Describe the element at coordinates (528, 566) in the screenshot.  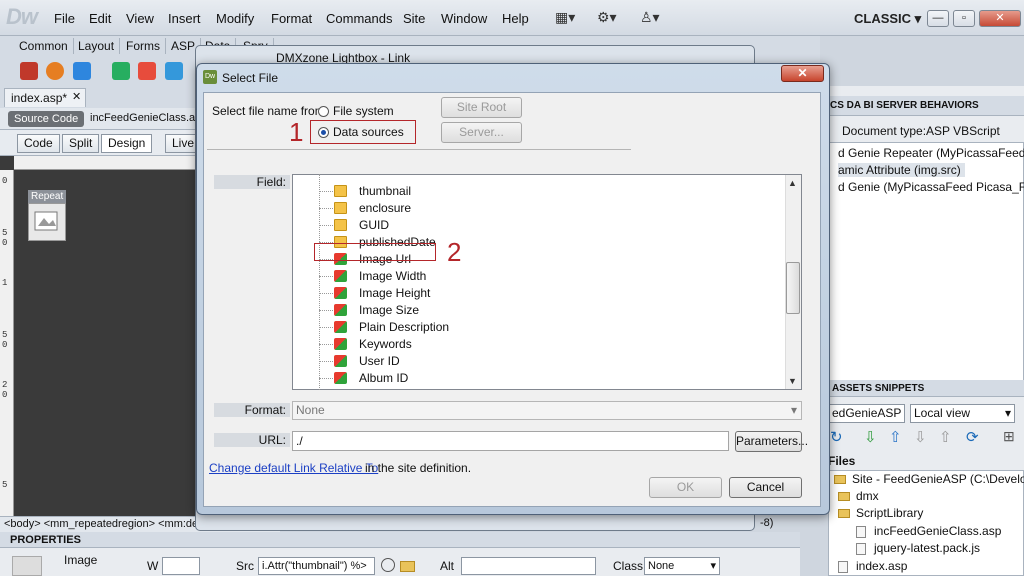
I see `alt-input` at that location.